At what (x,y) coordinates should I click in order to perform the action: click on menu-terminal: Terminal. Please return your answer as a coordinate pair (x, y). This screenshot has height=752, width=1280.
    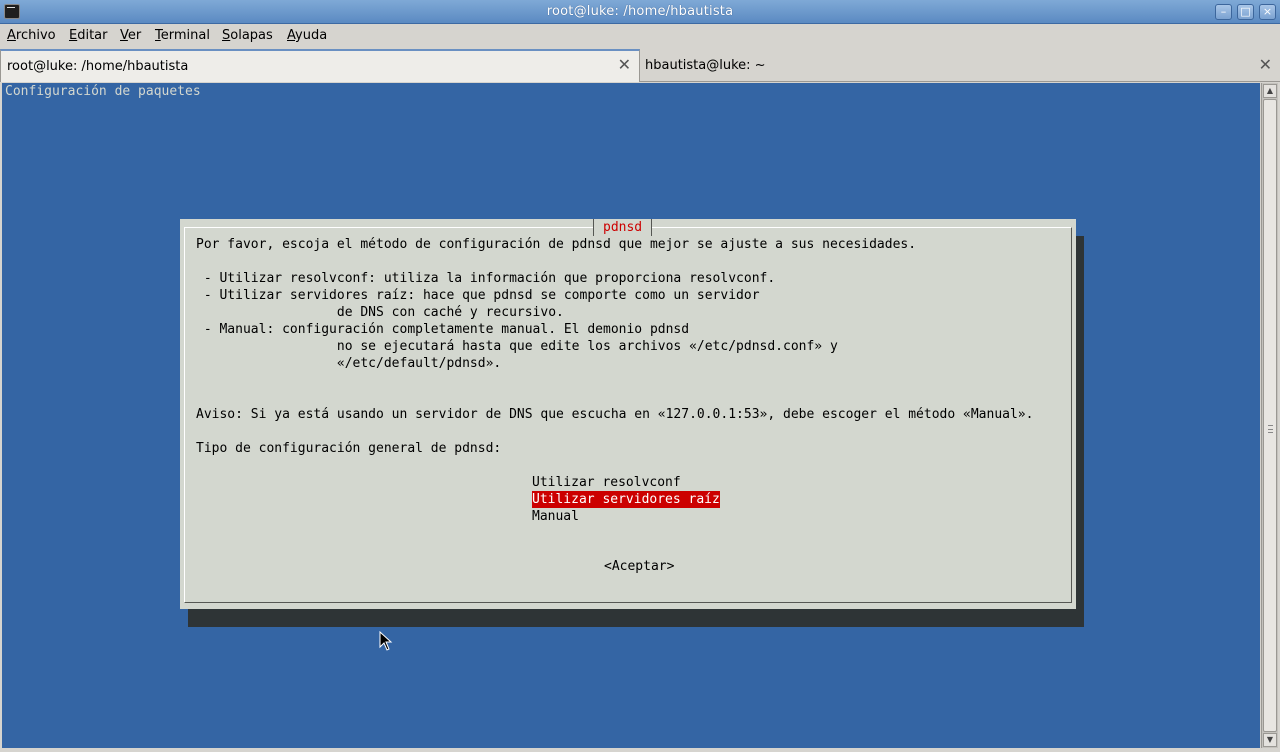
    Looking at the image, I should click on (182, 35).